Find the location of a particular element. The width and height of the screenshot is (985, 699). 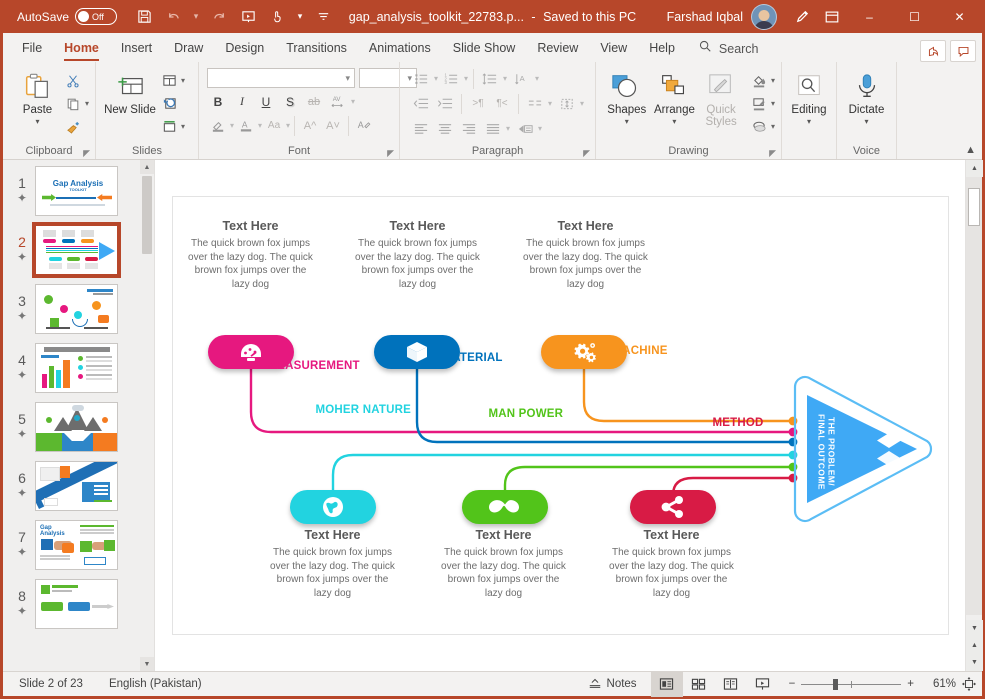

notes-button: Notes is located at coordinates (612, 684).